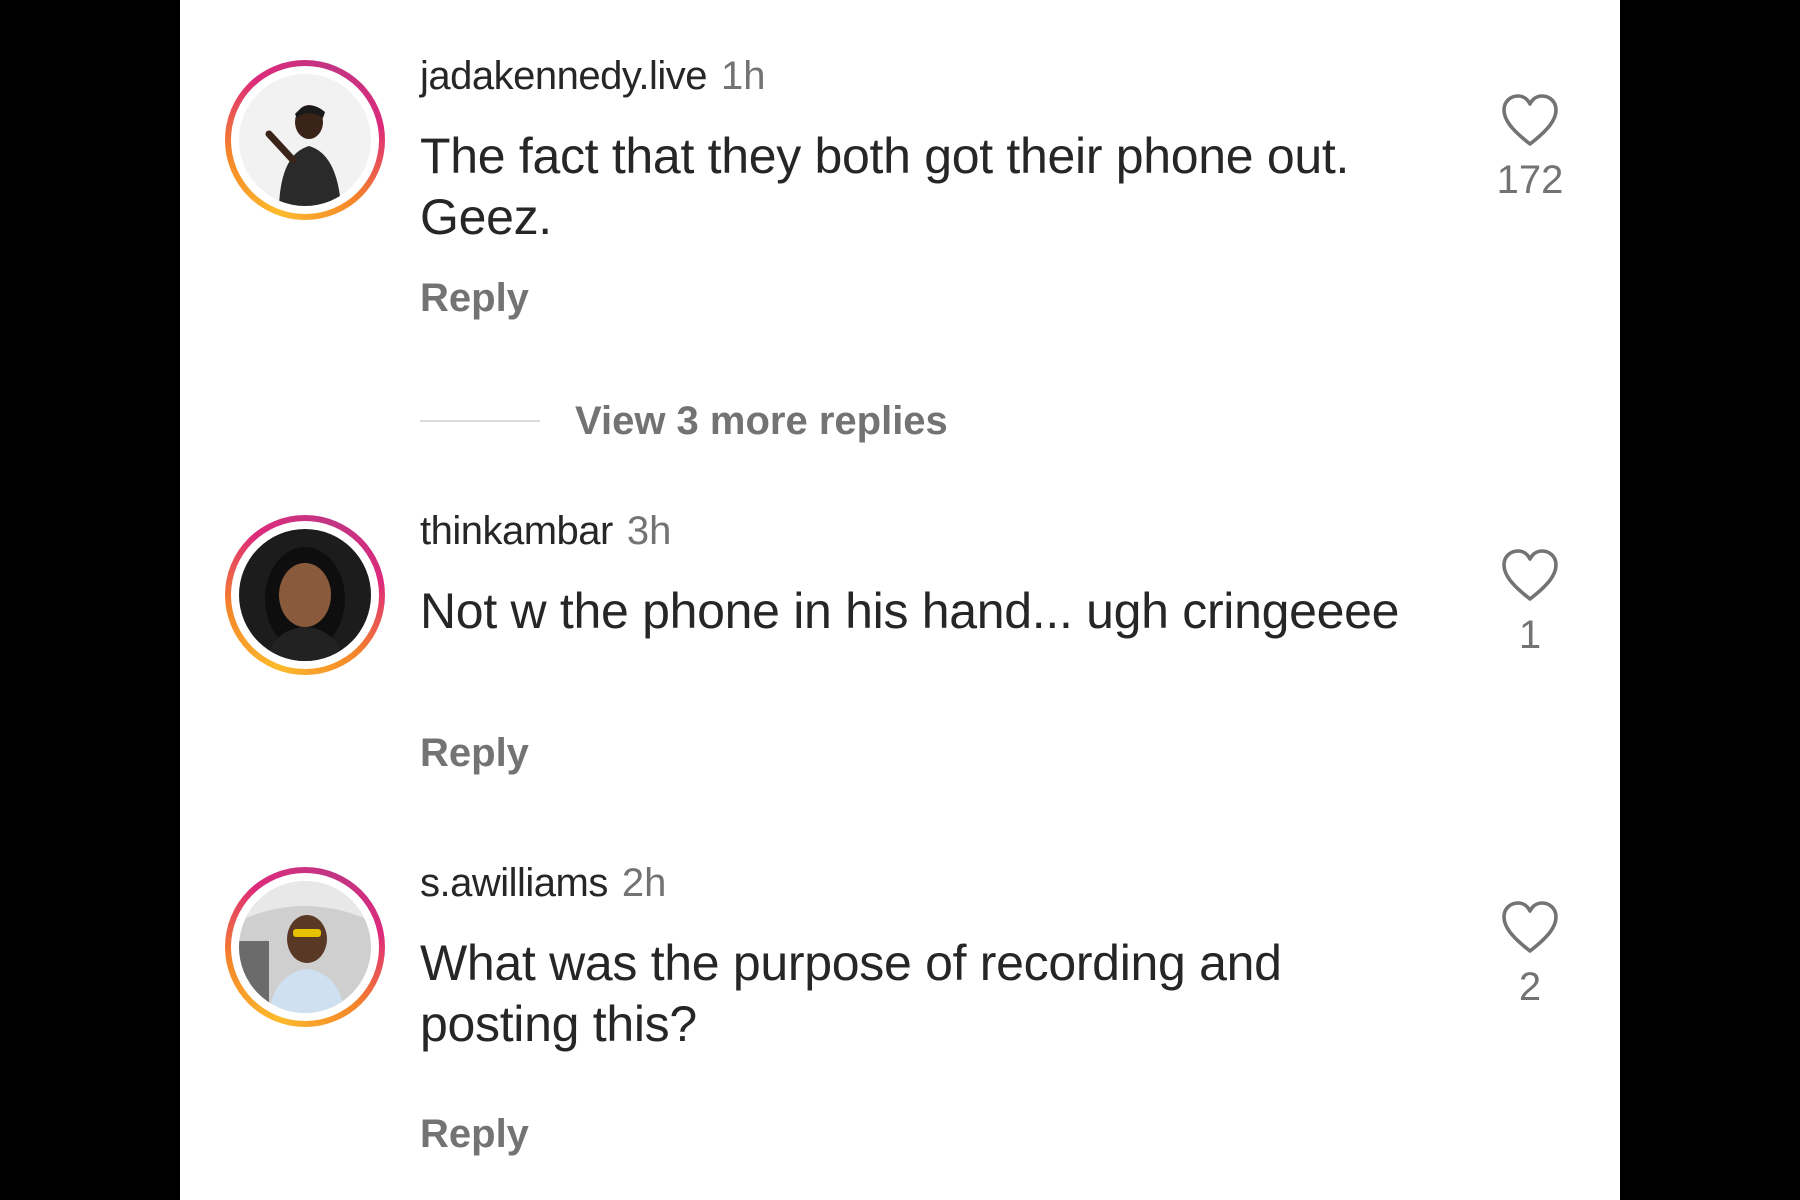 The height and width of the screenshot is (1200, 1800). I want to click on username: thinkambar, so click(516, 531).